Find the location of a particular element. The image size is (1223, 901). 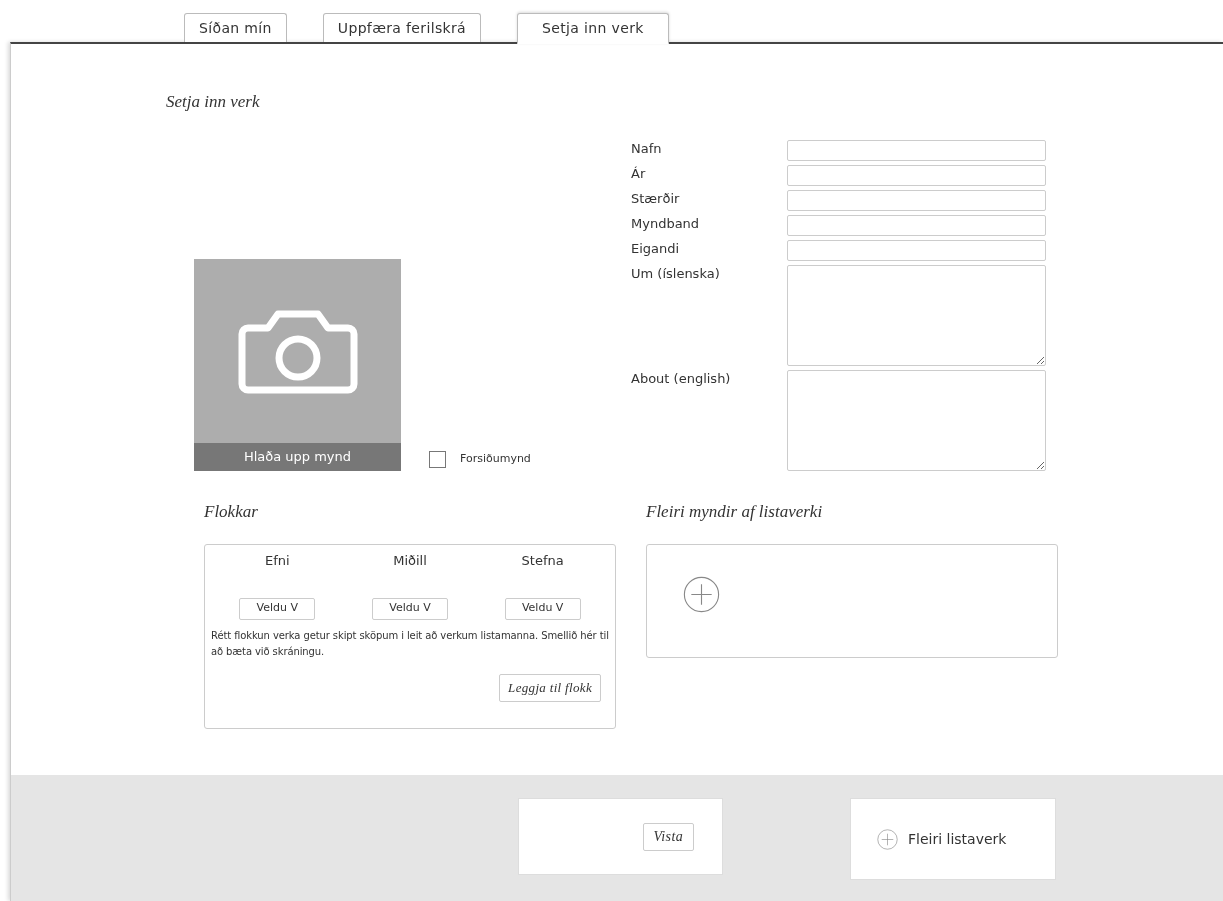

category-label: Efni is located at coordinates (277, 561).